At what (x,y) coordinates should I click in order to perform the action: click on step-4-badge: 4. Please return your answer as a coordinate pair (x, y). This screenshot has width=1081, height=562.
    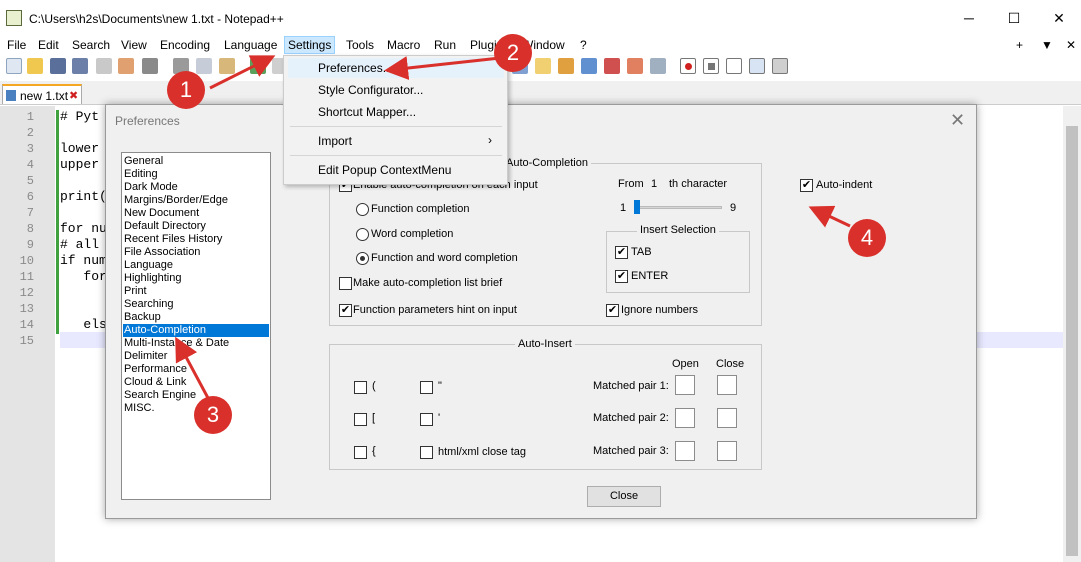
    Looking at the image, I should click on (867, 238).